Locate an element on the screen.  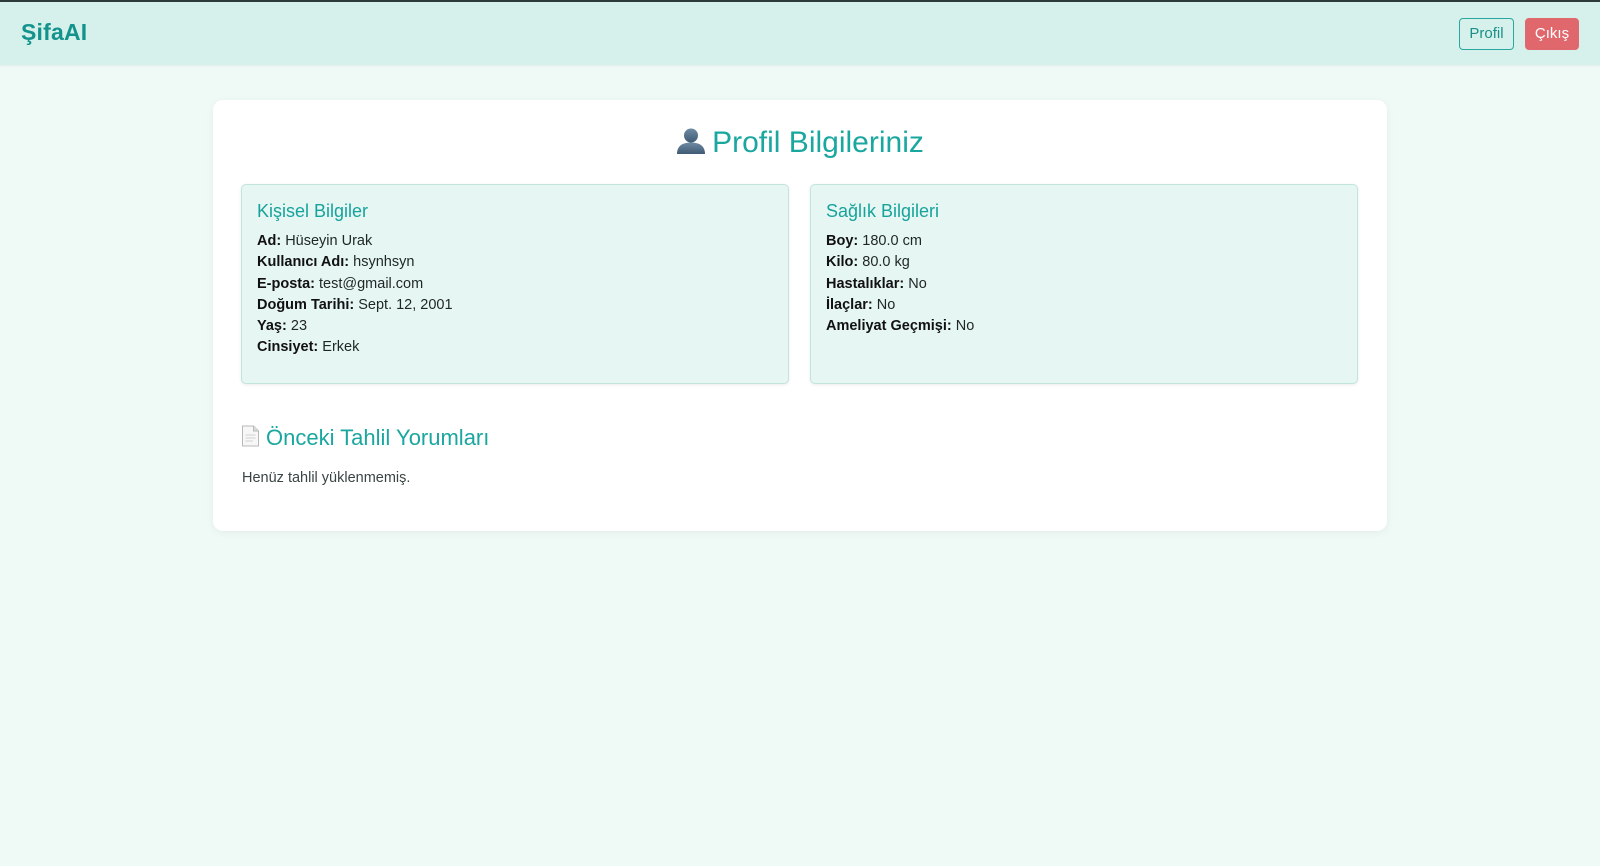
field-label: Ad: is located at coordinates (269, 241).